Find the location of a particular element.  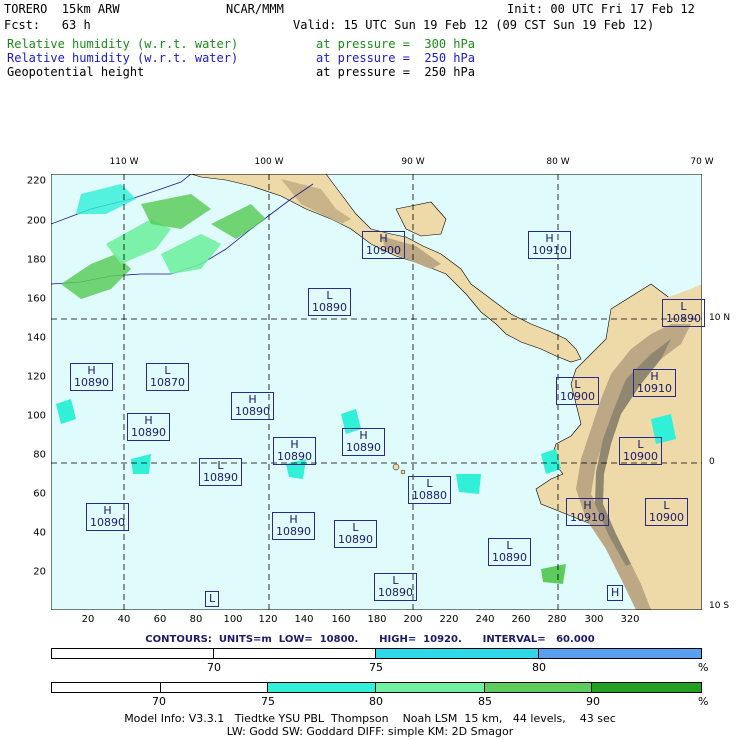

field-3-level: at pressure = 250 hPa is located at coordinates (395, 72).